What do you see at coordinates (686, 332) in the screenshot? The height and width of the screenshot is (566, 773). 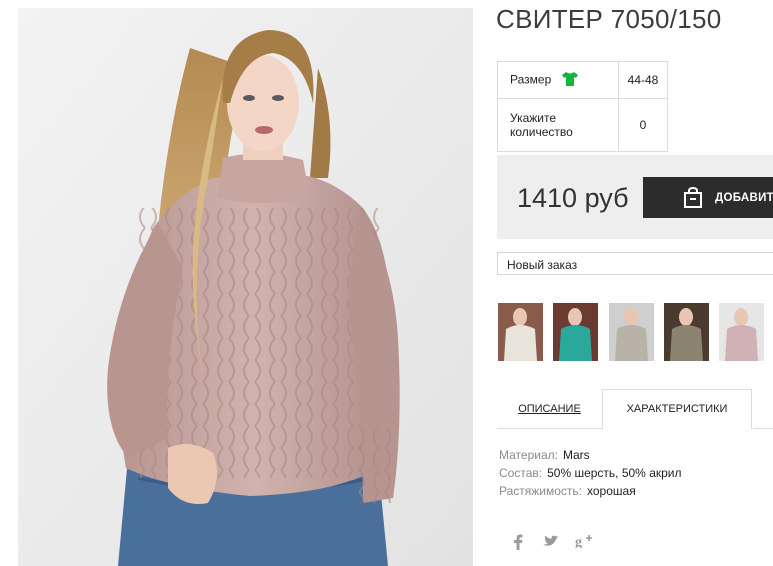 I see `thumb-olive-sweater` at bounding box center [686, 332].